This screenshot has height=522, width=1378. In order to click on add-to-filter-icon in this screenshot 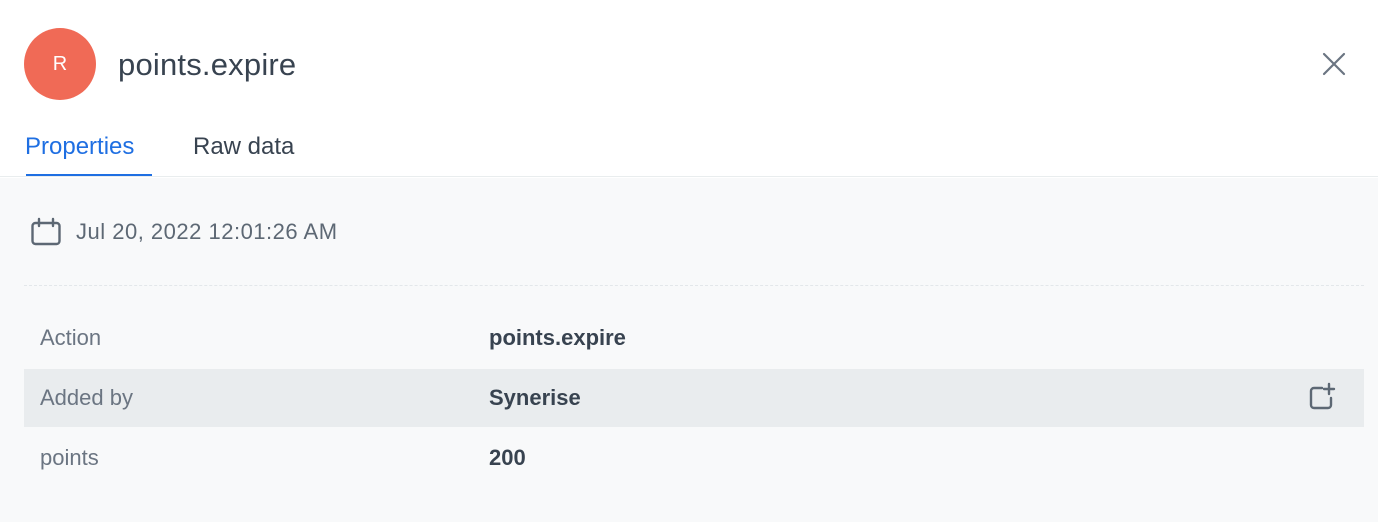, I will do `click(1322, 396)`.